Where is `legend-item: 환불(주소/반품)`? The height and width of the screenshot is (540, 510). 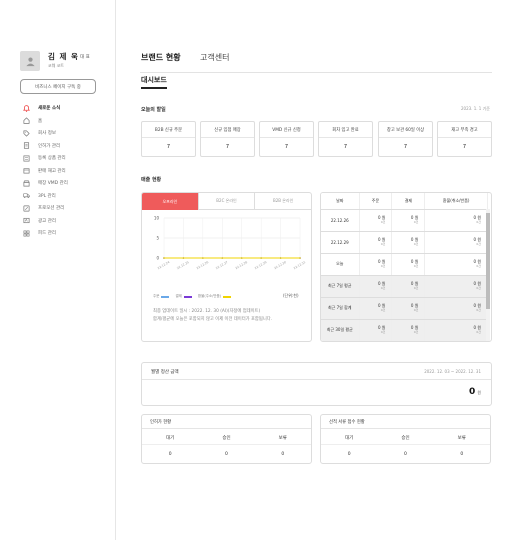
legend-item: 환불(주소/반품) is located at coordinates (215, 296).